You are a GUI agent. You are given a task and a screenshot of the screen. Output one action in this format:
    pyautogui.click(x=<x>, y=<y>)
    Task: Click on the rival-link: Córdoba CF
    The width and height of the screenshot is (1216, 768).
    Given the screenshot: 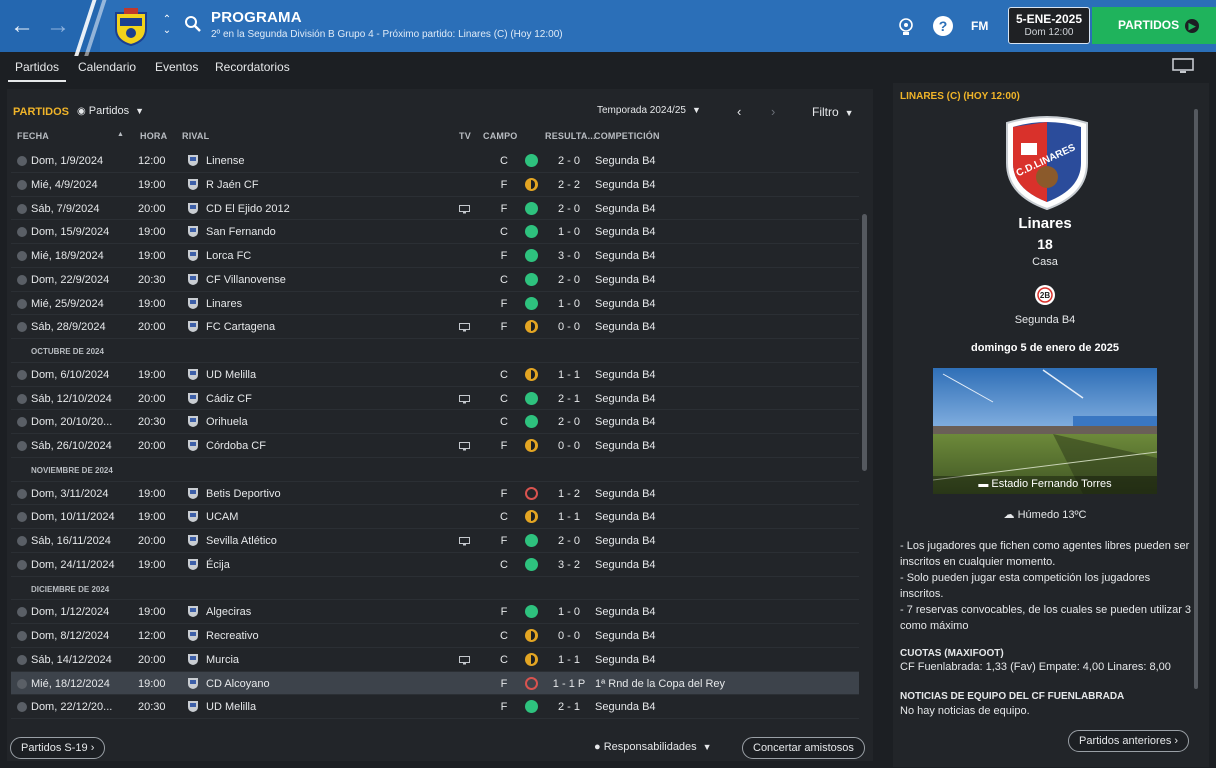 What is the action you would take?
    pyautogui.click(x=236, y=446)
    